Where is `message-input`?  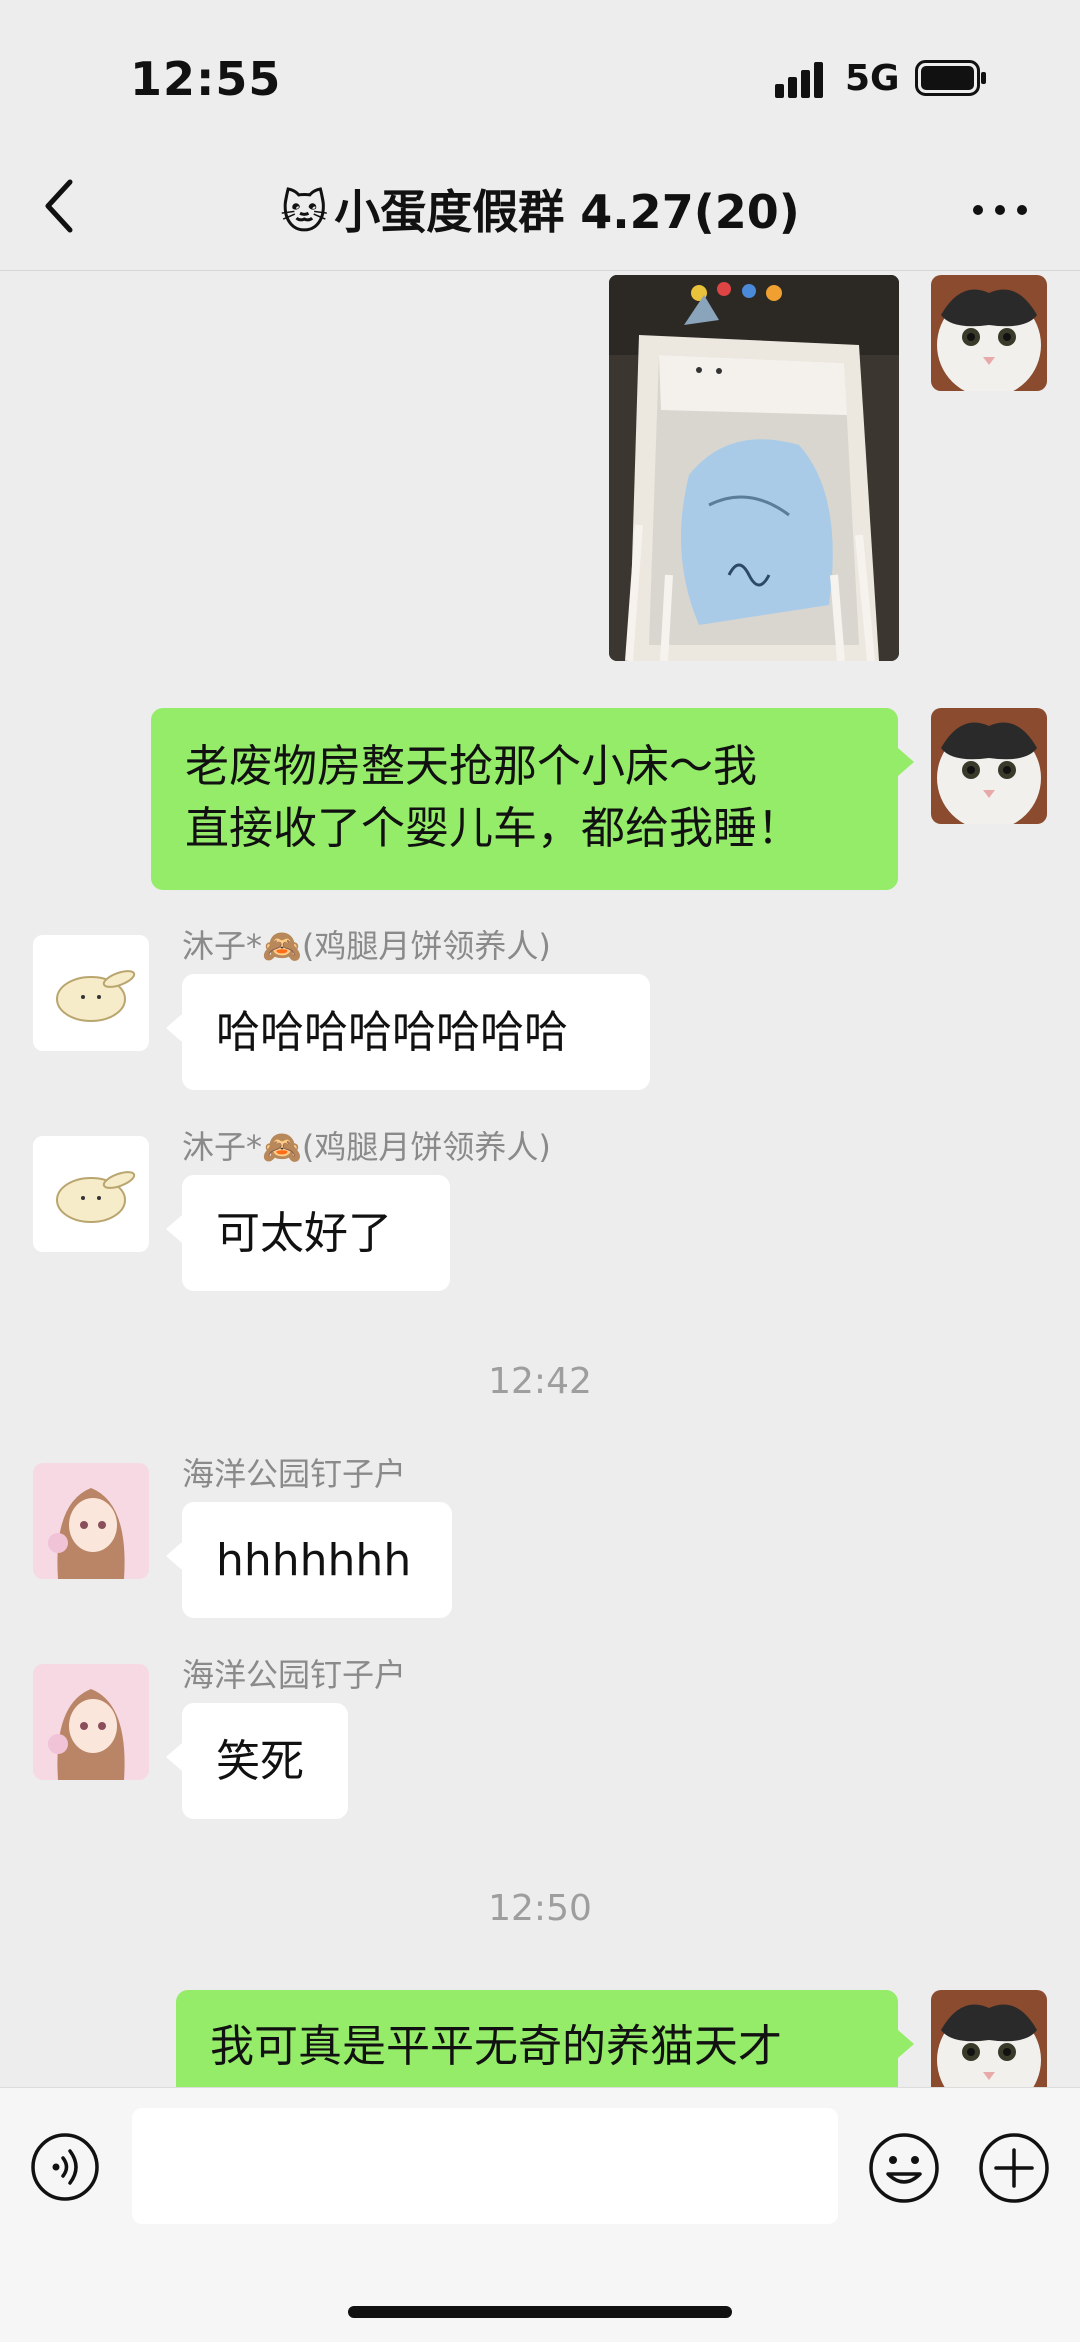 message-input is located at coordinates (485, 2166).